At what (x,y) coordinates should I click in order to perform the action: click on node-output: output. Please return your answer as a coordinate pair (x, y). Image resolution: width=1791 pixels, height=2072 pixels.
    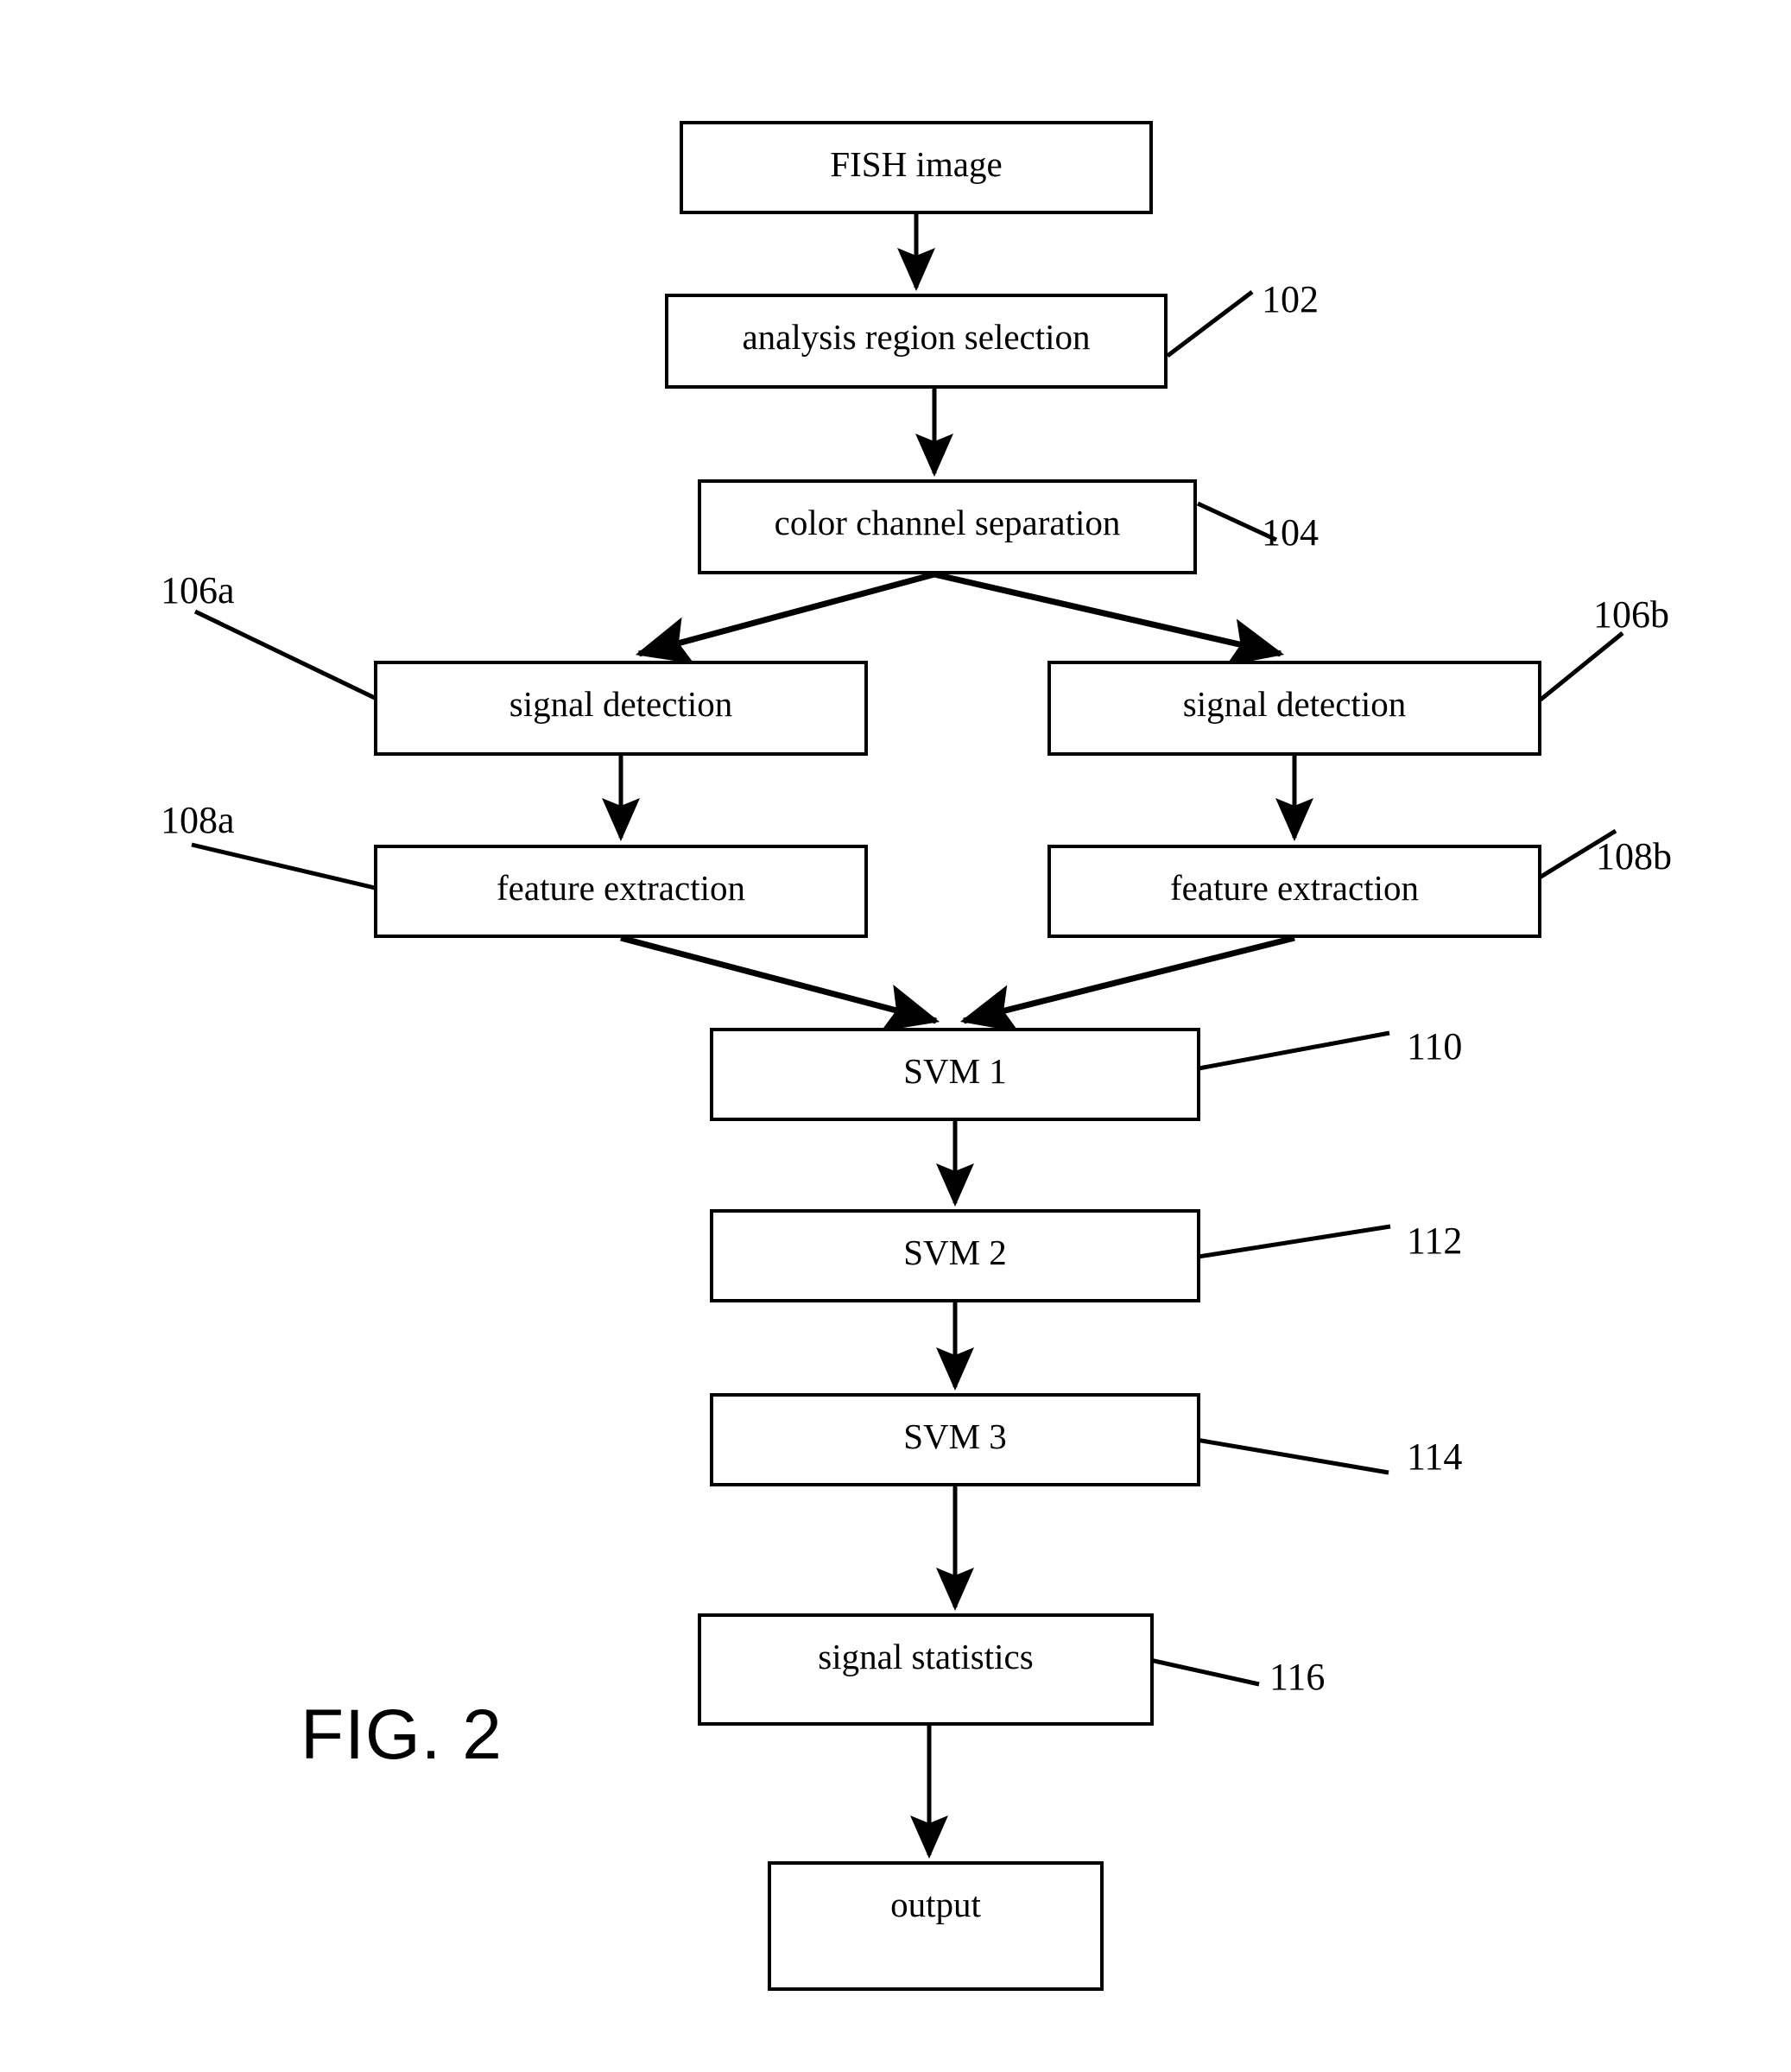
    Looking at the image, I should click on (936, 1926).